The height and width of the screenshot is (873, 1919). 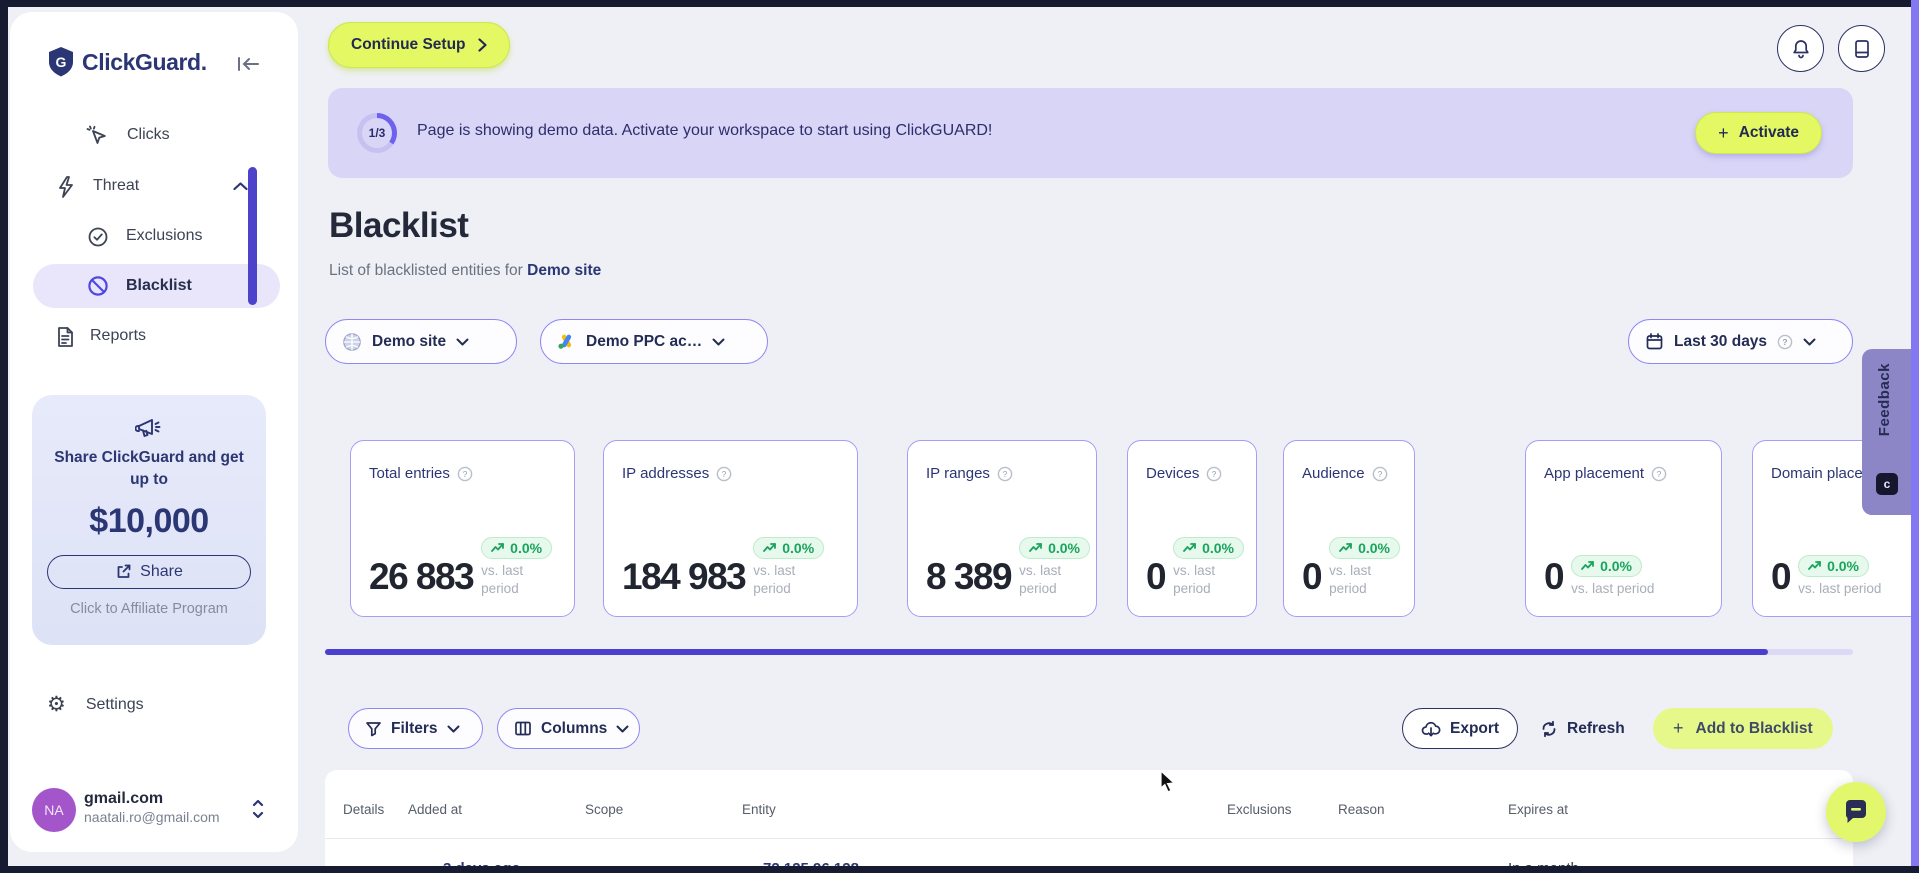 I want to click on collapse-sidebar-icon, so click(x=253, y=66).